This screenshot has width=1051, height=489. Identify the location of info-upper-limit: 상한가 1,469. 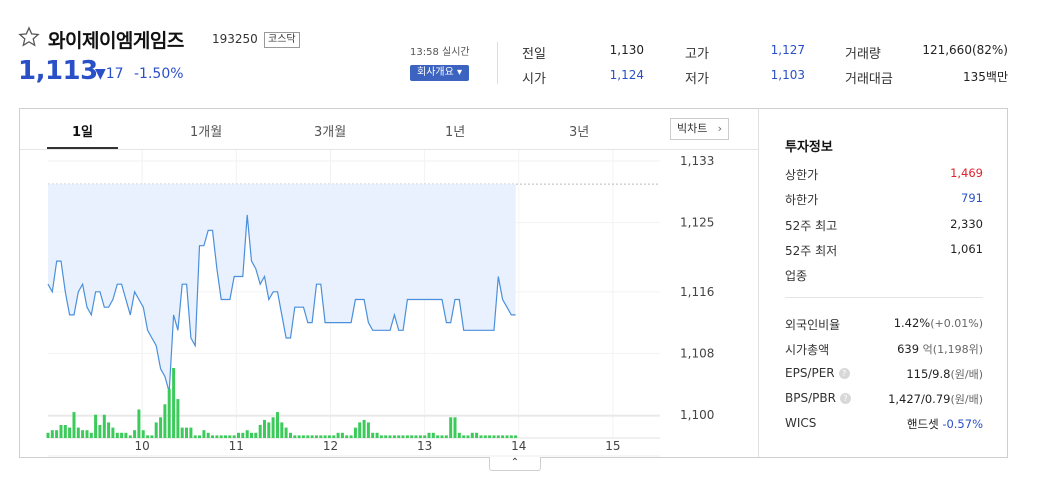
(884, 174).